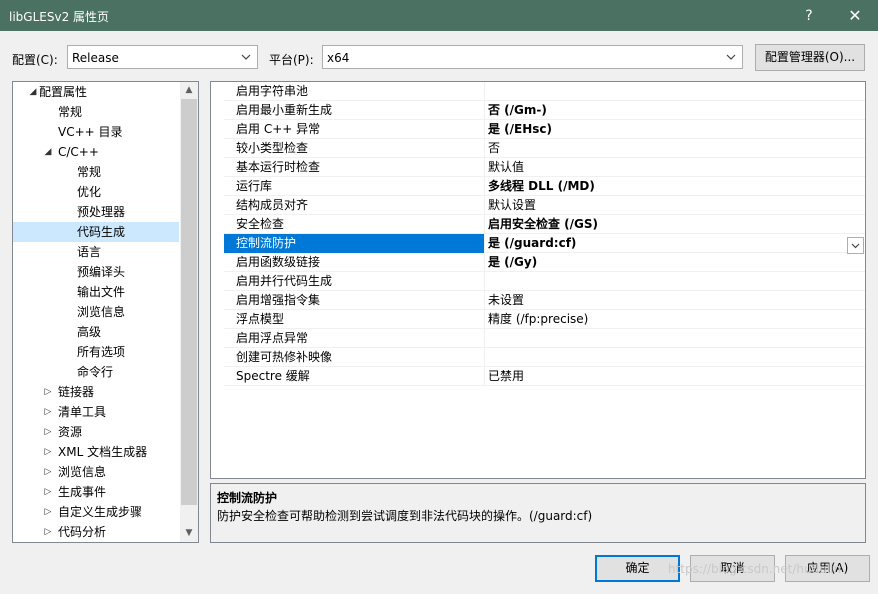 The image size is (878, 594). What do you see at coordinates (96, 92) in the screenshot?
I see `tree-item: ◢ 配置属性` at bounding box center [96, 92].